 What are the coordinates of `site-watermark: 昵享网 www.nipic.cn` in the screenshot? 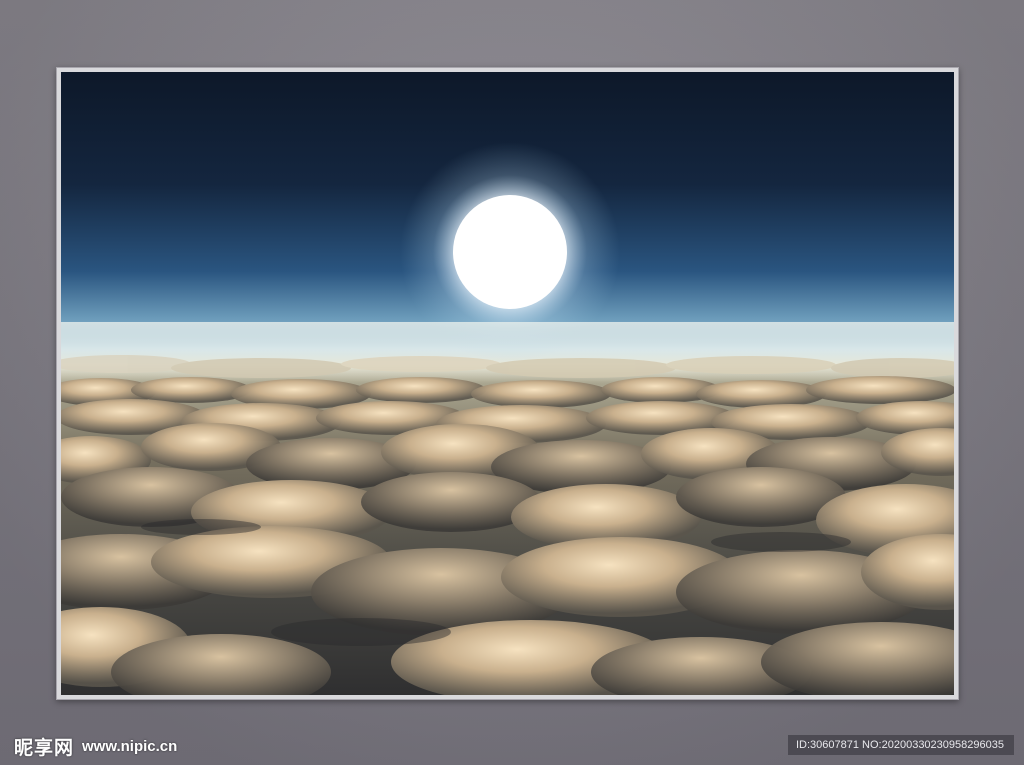 It's located at (95, 746).